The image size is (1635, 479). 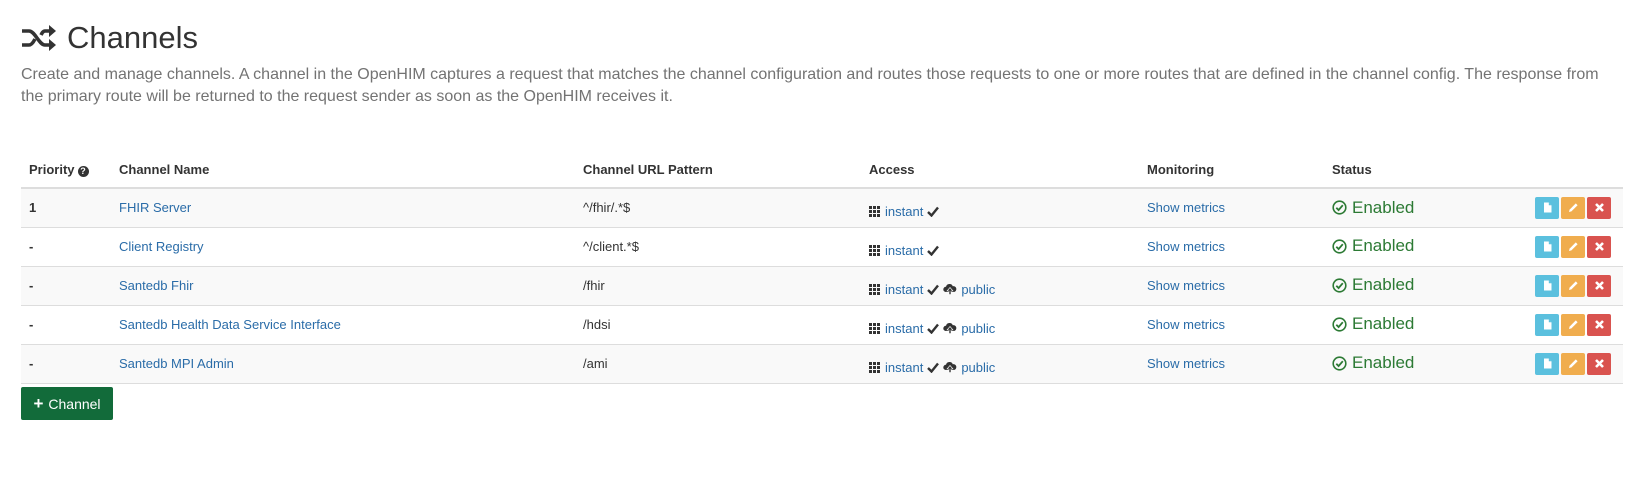 I want to click on column-header-url-pattern: Channel URL Pattern, so click(x=718, y=170).